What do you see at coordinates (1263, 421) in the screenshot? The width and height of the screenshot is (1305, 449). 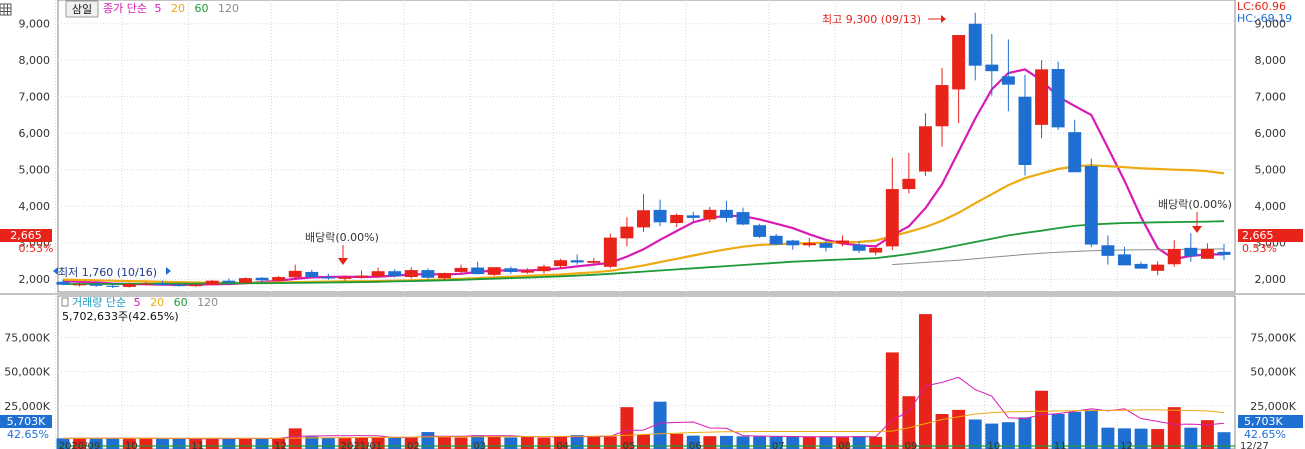 I see `current-volume-right: 5,703K` at bounding box center [1263, 421].